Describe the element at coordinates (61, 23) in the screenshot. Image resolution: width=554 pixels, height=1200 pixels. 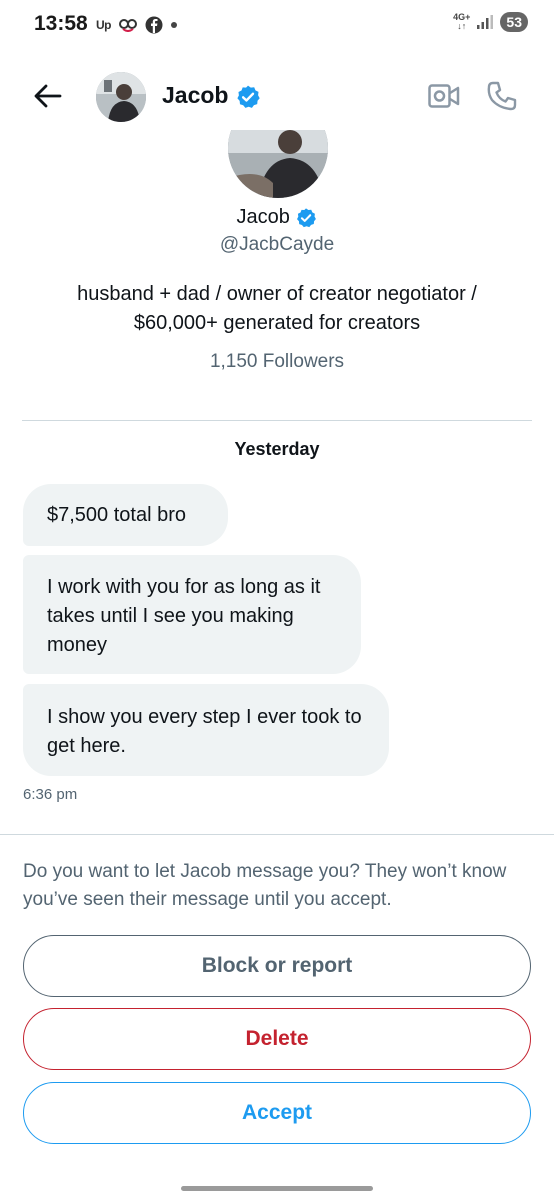
I see `status-time: 13:58` at that location.